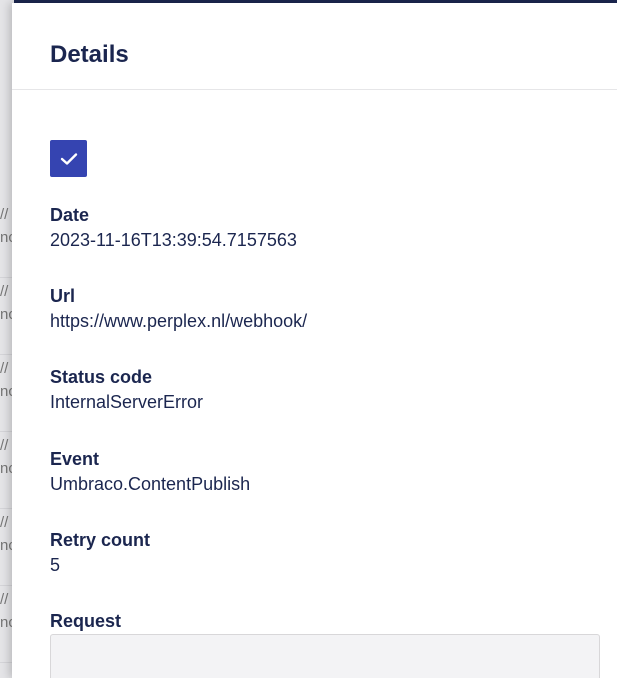 Image resolution: width=617 pixels, height=678 pixels. Describe the element at coordinates (330, 621) in the screenshot. I see `request-field: Request` at that location.